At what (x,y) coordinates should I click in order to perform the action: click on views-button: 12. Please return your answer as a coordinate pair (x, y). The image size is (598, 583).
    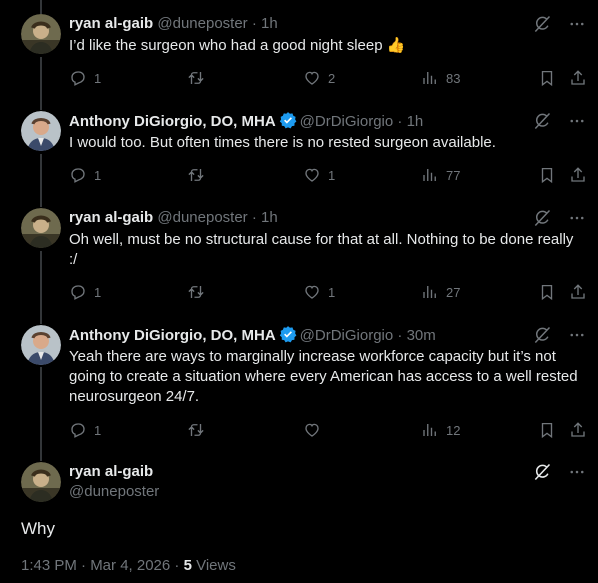
    Looking at the image, I should click on (440, 430).